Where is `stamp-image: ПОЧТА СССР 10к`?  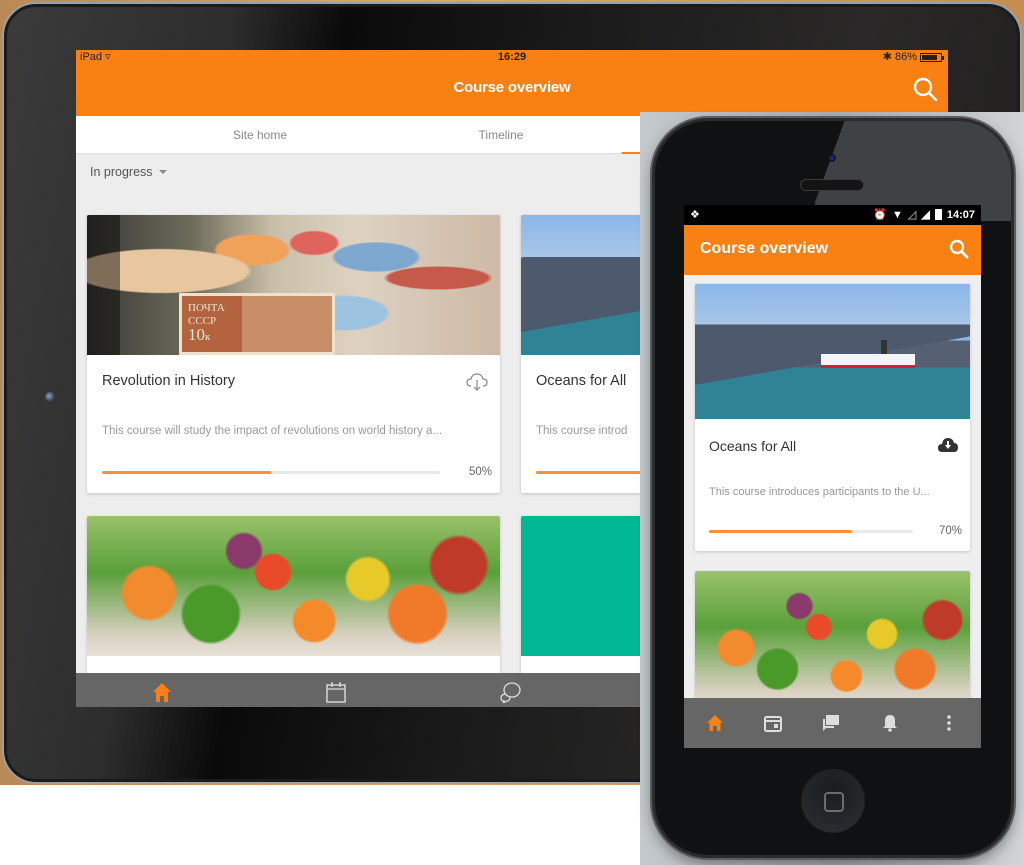
stamp-image: ПОЧТА СССР 10к is located at coordinates (257, 324).